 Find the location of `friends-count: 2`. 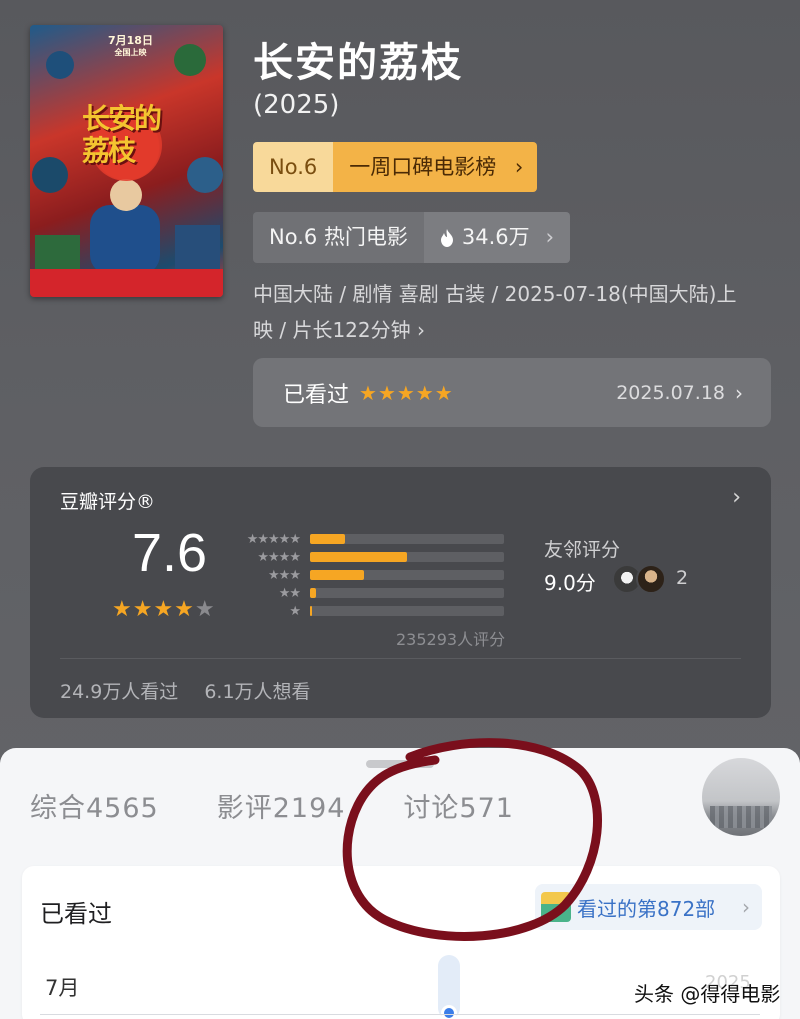

friends-count: 2 is located at coordinates (682, 578).